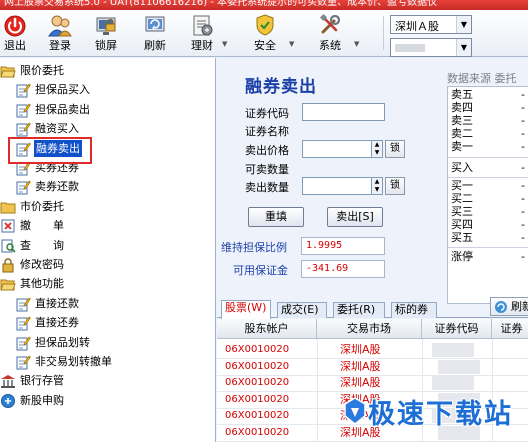  I want to click on table-header: 证券, so click(510, 329).